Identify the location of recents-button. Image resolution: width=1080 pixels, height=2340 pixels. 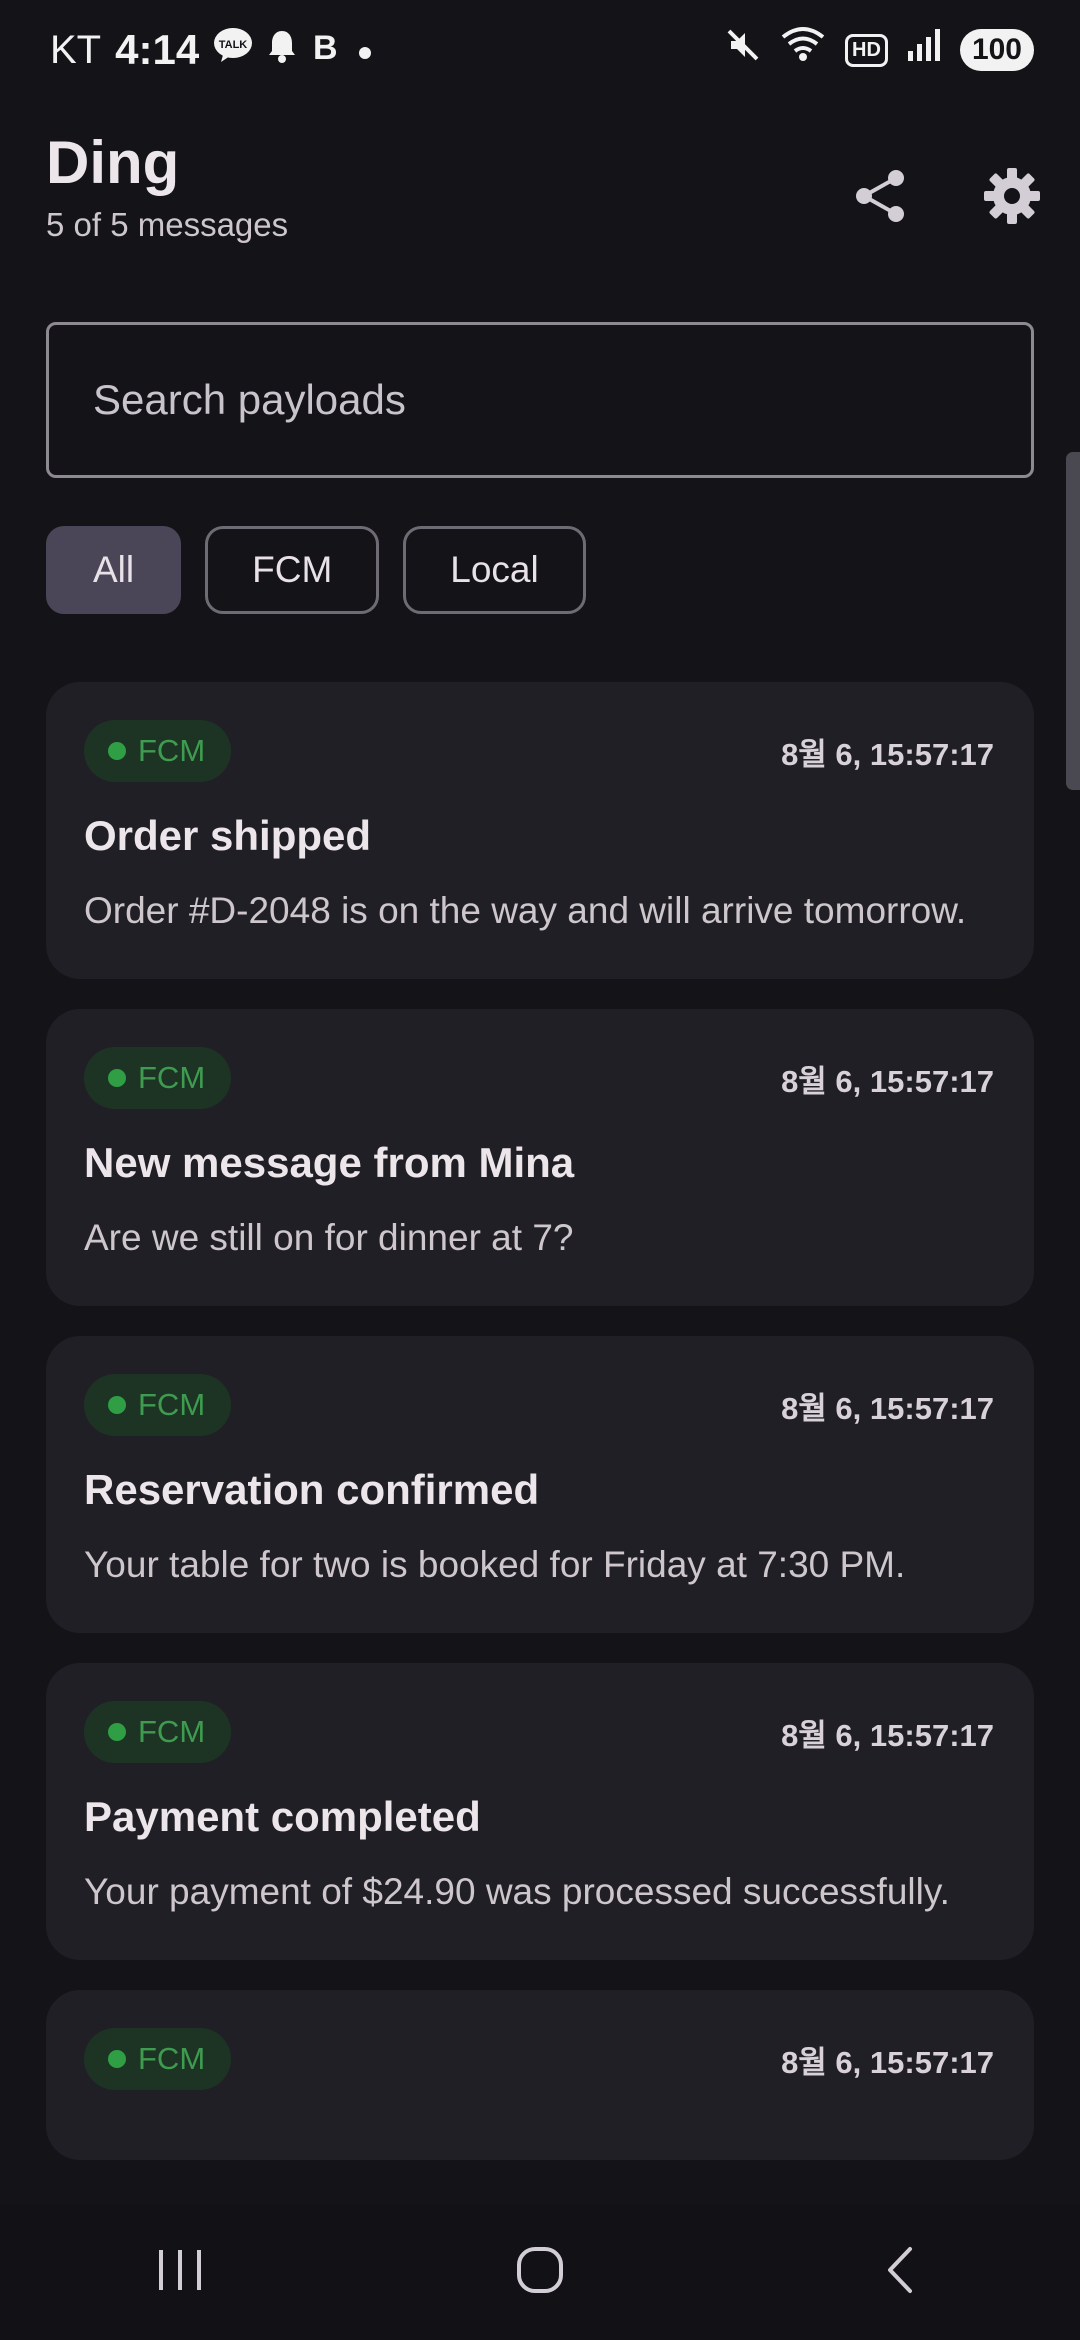
(180, 2272).